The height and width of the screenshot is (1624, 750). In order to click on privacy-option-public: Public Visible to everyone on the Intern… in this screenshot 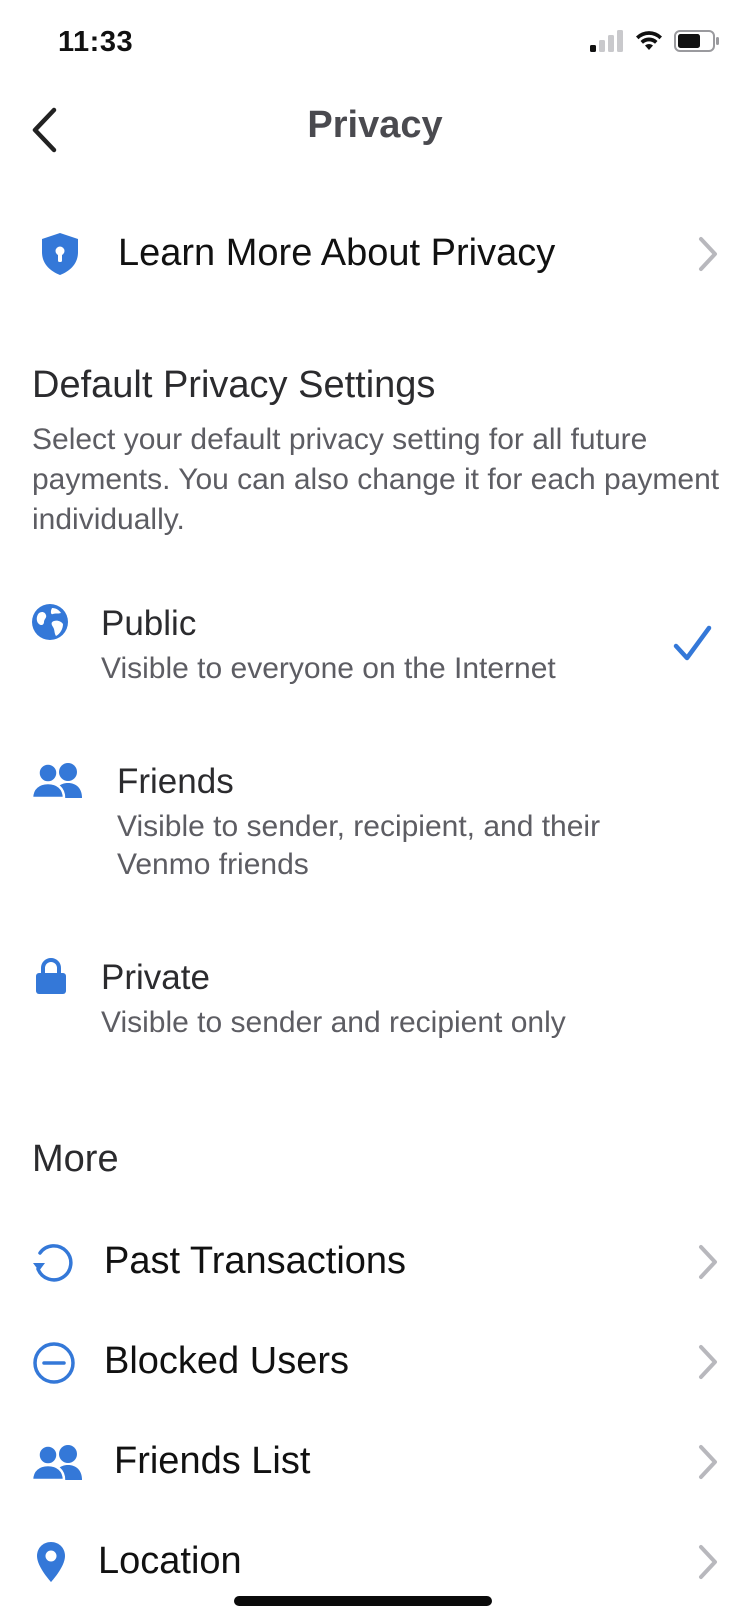, I will do `click(375, 651)`.